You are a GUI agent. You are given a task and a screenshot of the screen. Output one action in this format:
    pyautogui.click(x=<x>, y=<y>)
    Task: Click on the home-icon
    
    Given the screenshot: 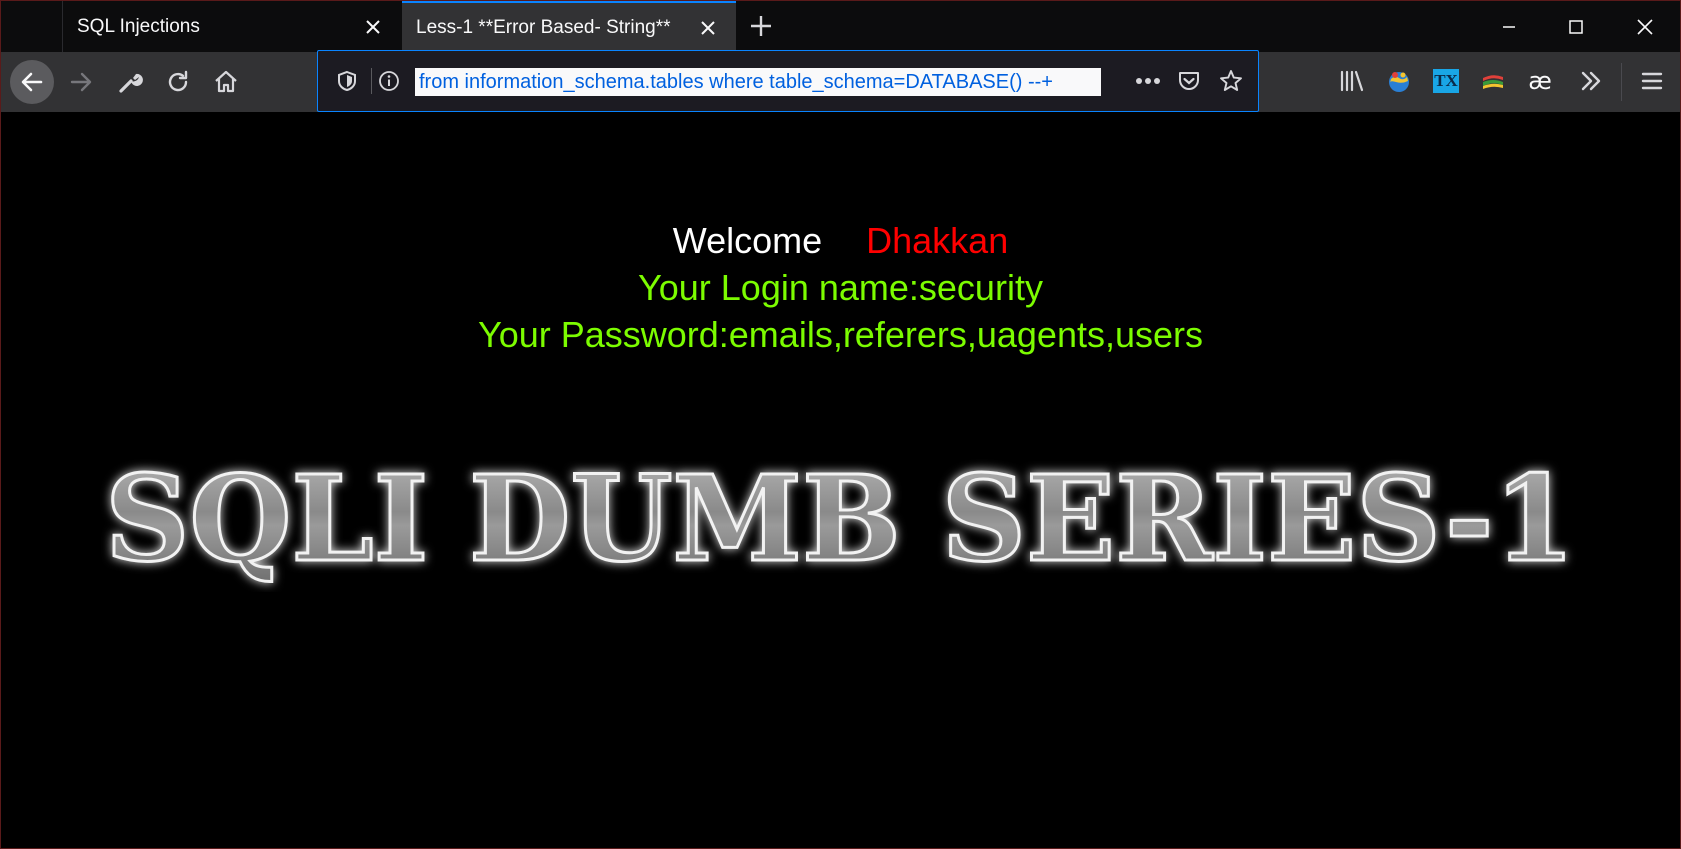 What is the action you would take?
    pyautogui.click(x=226, y=81)
    